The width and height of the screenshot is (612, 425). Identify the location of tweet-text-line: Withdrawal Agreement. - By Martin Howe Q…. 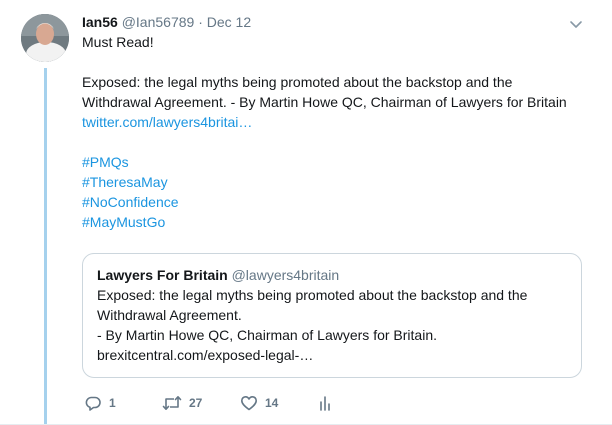
(324, 102).